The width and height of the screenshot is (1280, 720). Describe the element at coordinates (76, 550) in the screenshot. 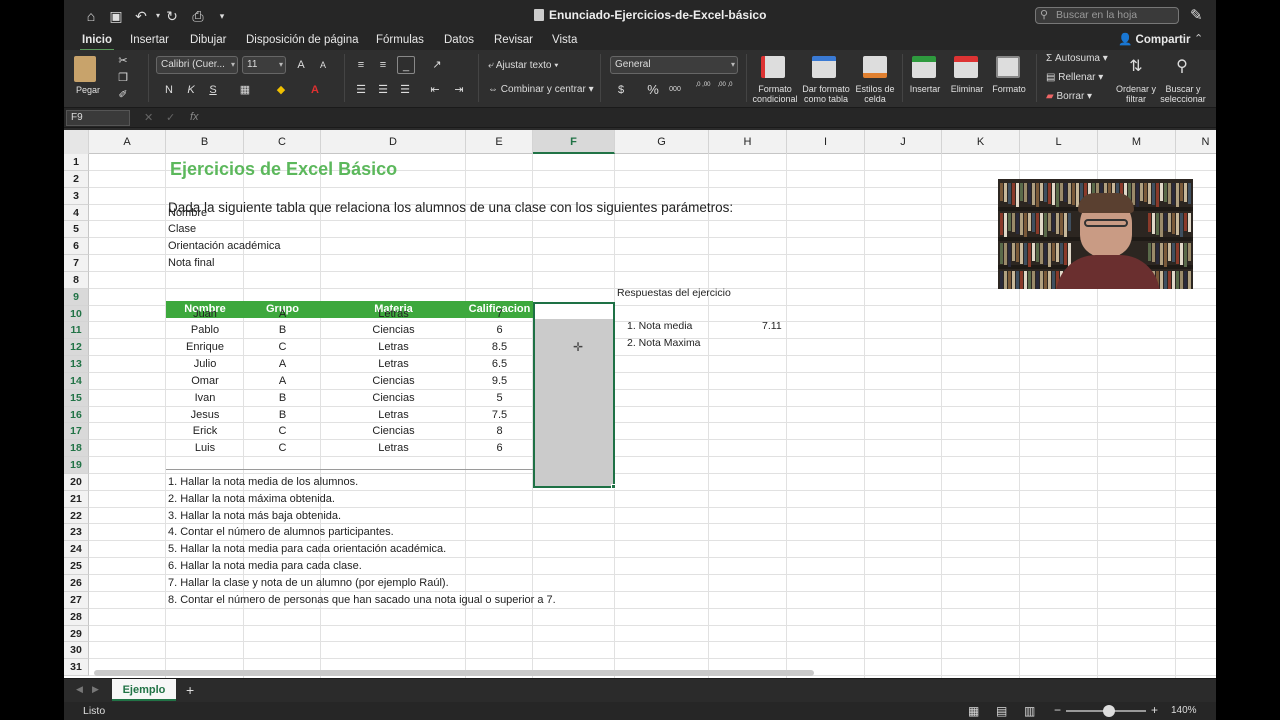

I see `row-header: 24` at that location.